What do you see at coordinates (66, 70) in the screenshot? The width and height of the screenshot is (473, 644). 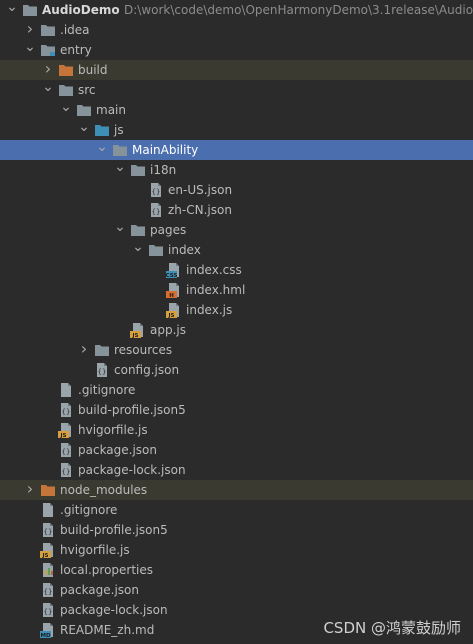 I see `excluded-folder-icon` at bounding box center [66, 70].